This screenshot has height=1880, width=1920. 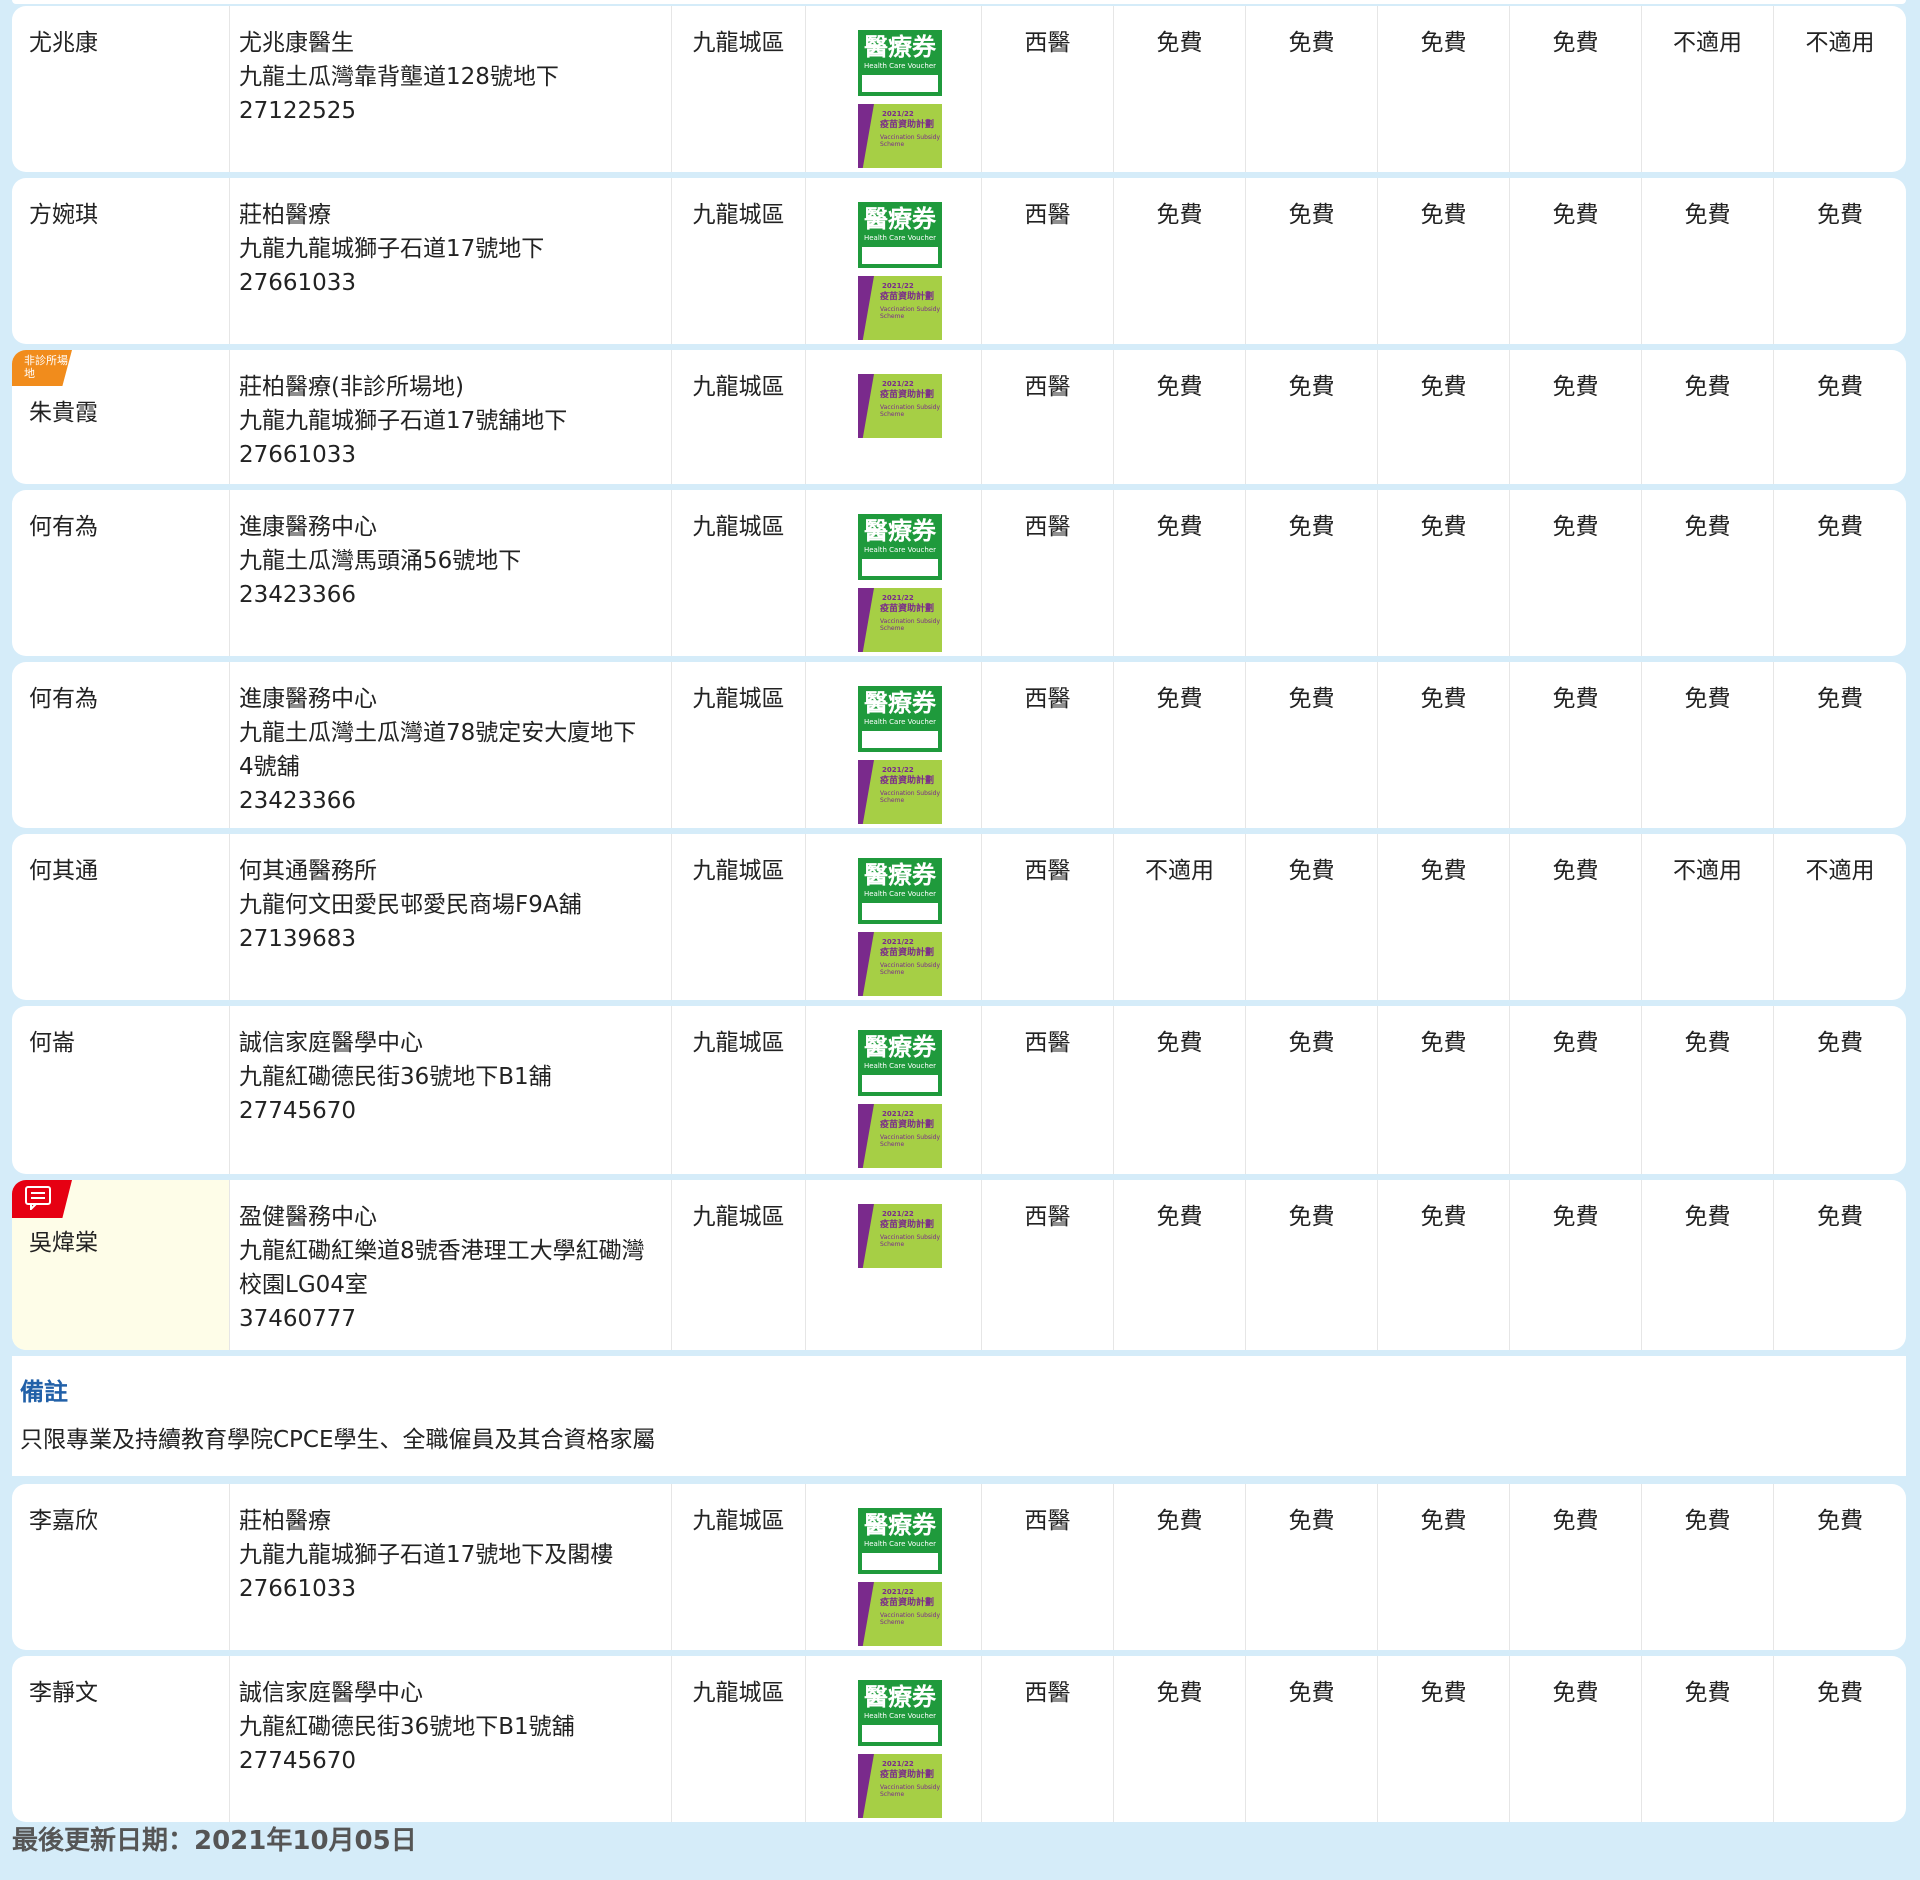 I want to click on doctor-name: 朱貴霞, so click(x=129, y=413).